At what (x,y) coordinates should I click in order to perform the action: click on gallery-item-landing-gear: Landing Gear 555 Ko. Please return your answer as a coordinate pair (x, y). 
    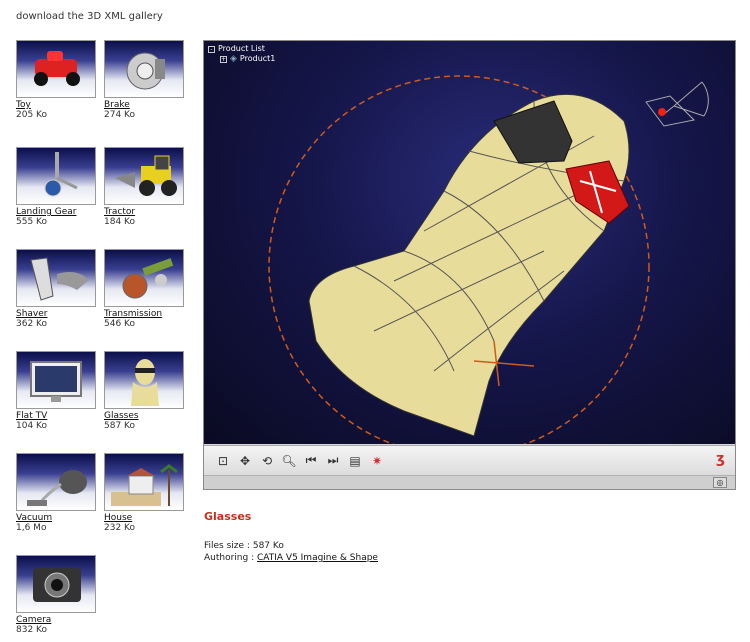
    Looking at the image, I should click on (56, 187).